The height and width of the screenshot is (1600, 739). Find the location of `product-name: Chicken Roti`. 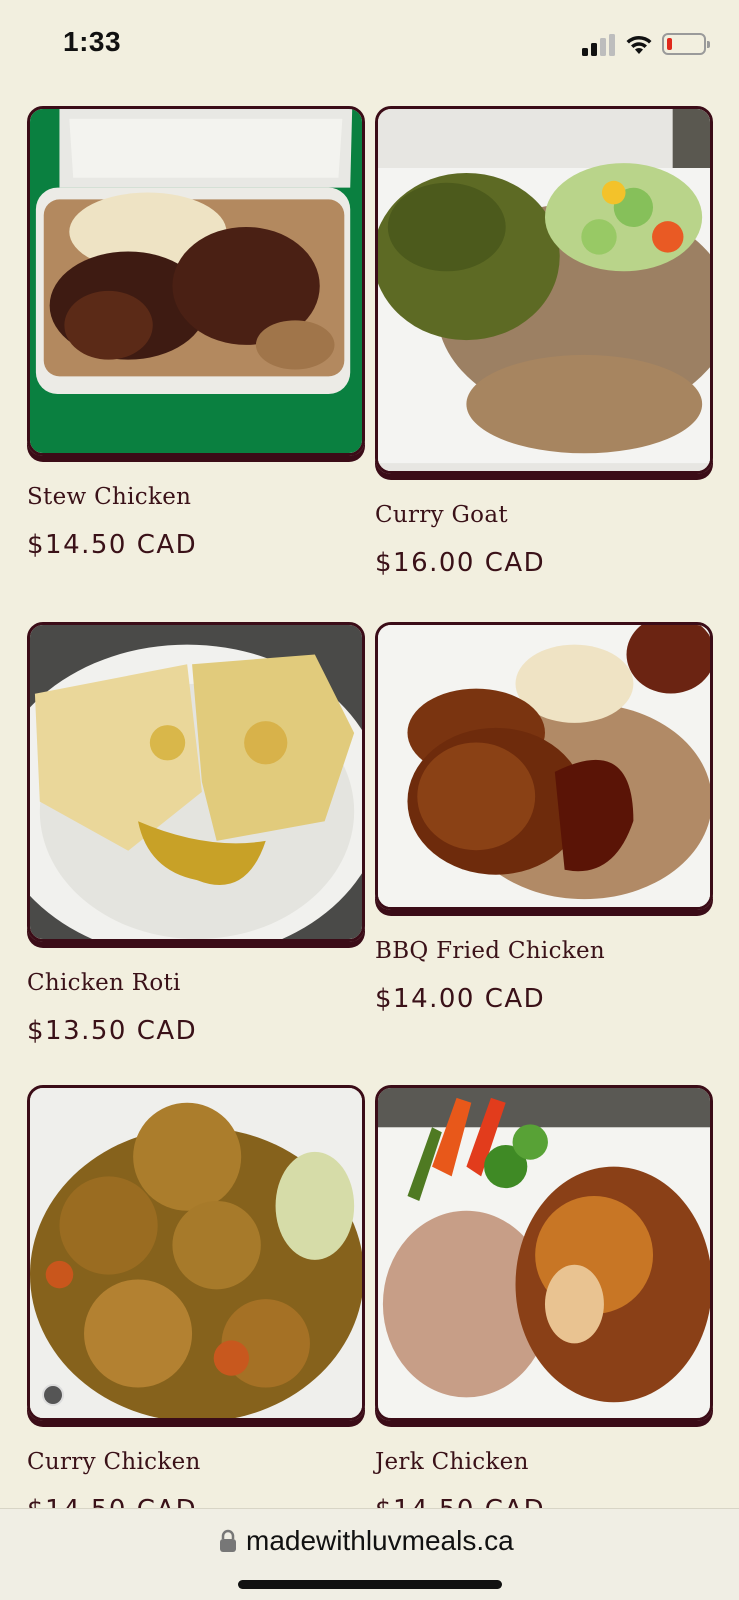

product-name: Chicken Roti is located at coordinates (196, 983).